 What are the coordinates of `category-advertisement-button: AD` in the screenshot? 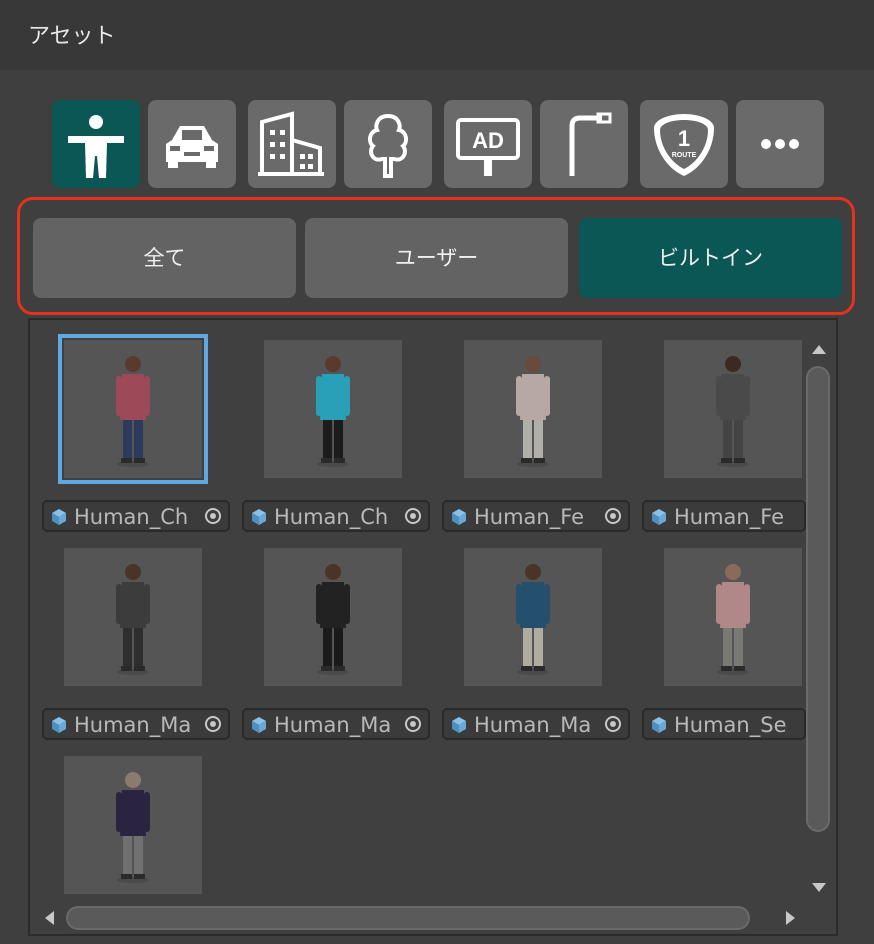 It's located at (488, 144).